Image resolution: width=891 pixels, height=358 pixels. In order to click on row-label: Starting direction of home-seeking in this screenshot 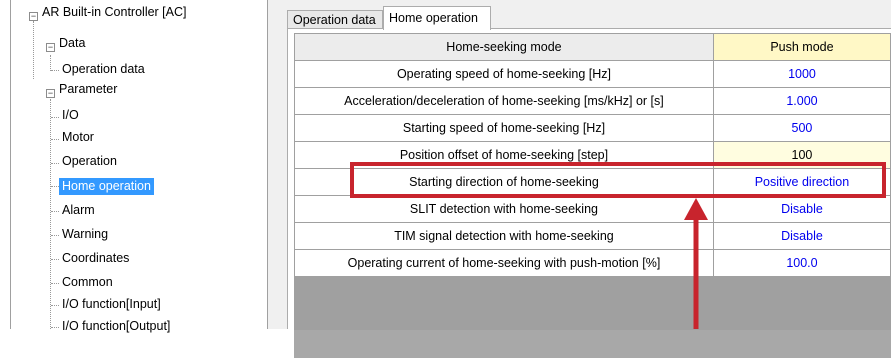, I will do `click(504, 182)`.